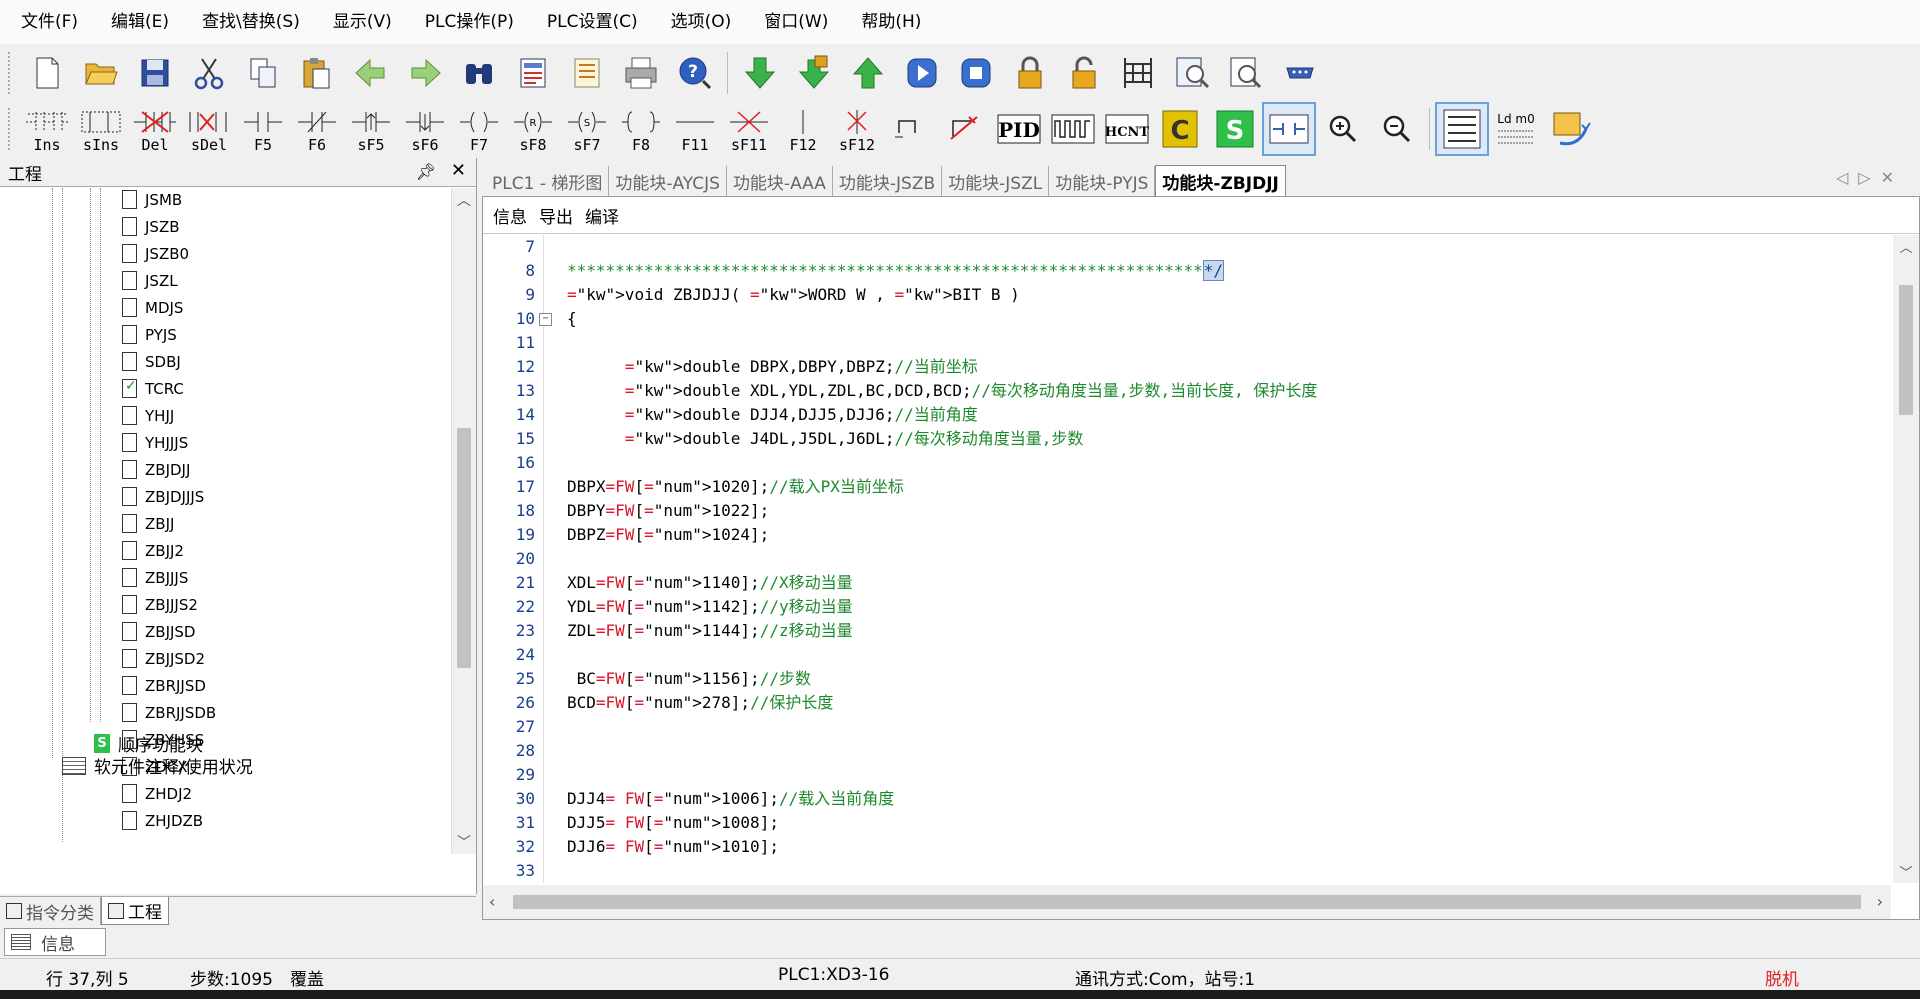 The height and width of the screenshot is (999, 1920). What do you see at coordinates (464, 548) in the screenshot?
I see `scroll-thumb` at bounding box center [464, 548].